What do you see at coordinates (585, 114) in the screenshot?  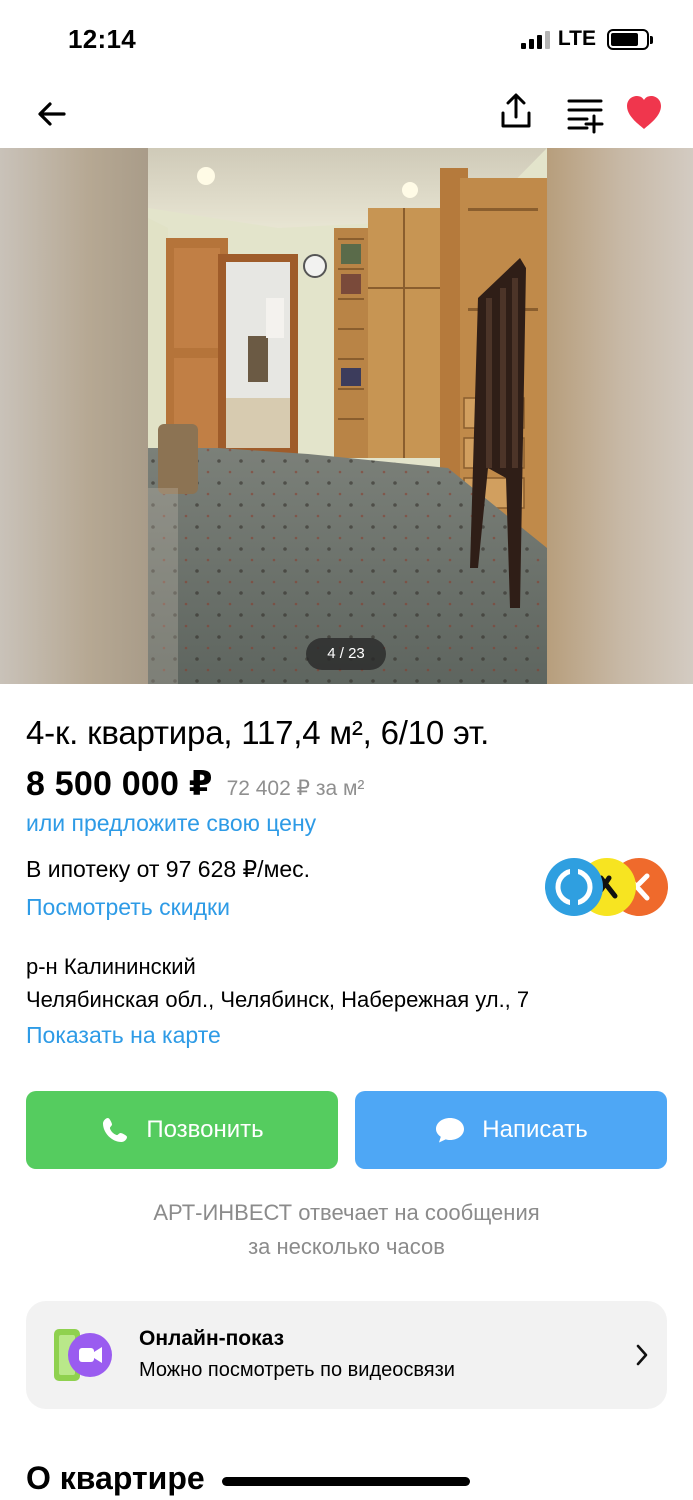 I see `compare-list-icon` at bounding box center [585, 114].